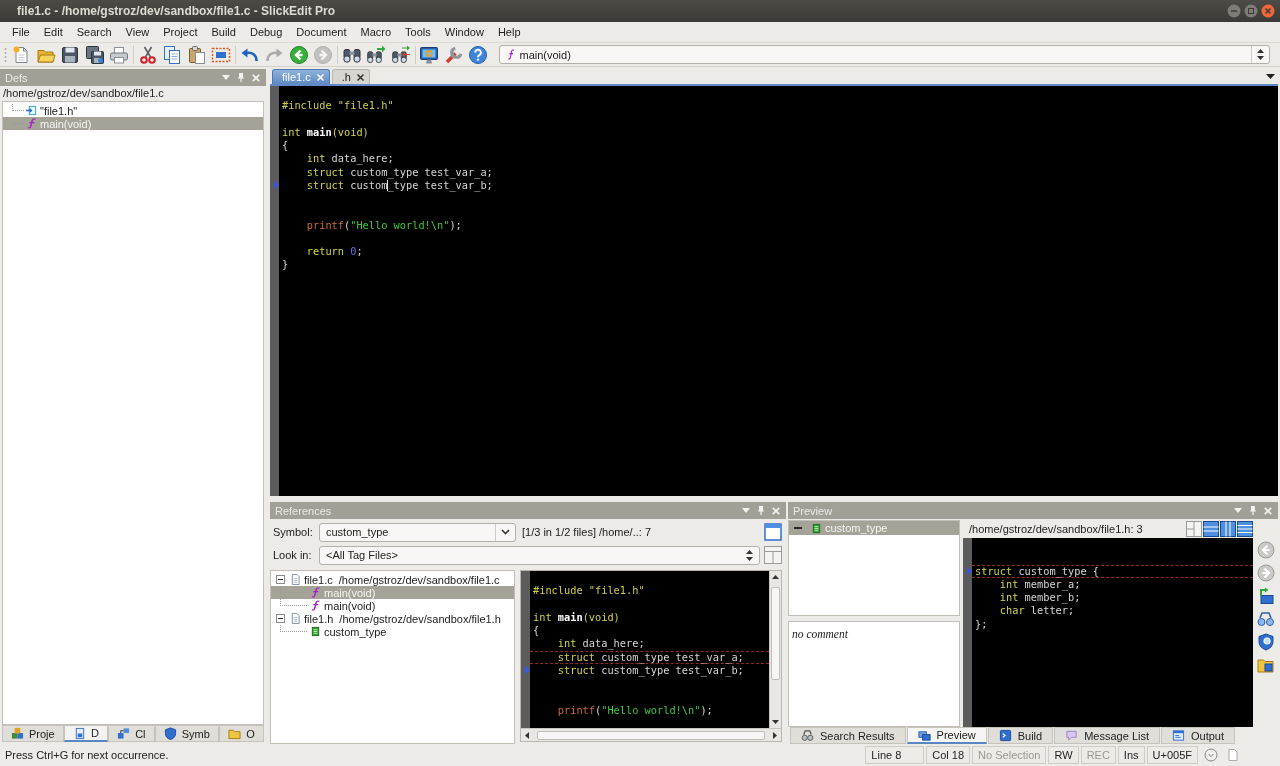 The width and height of the screenshot is (1280, 766). What do you see at coordinates (848, 735) in the screenshot?
I see `panel-tab: Search Results` at bounding box center [848, 735].